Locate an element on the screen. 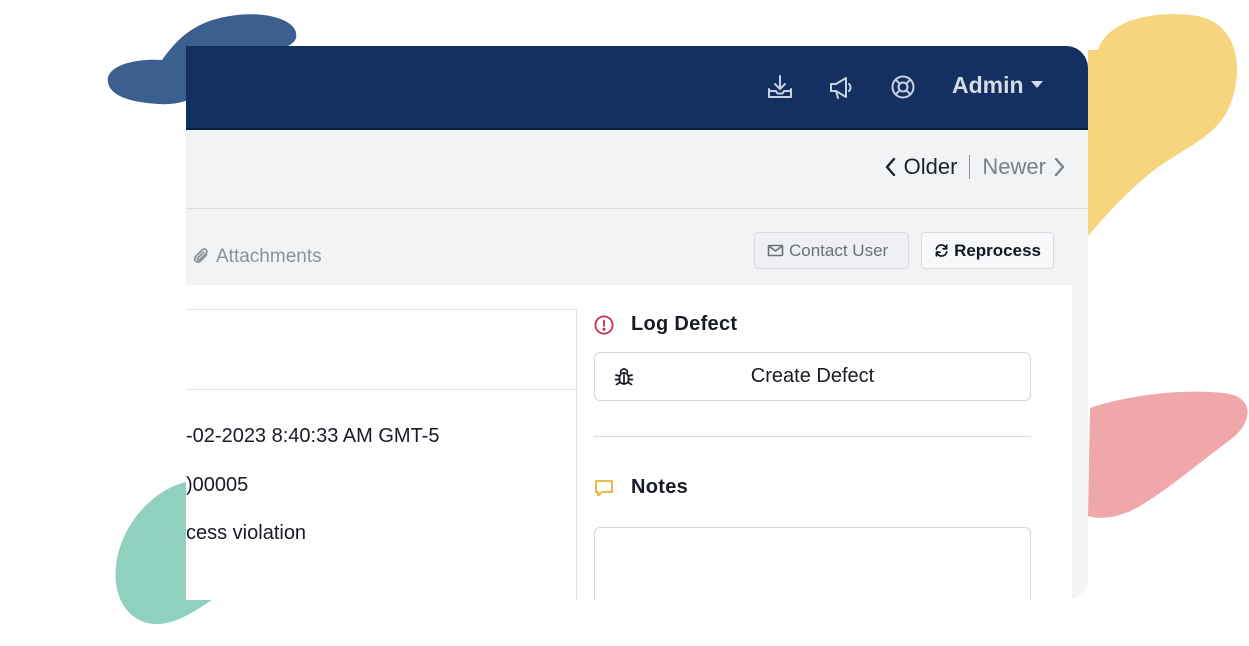 Image resolution: width=1249 pixels, height=646 pixels. pager-separator is located at coordinates (970, 167).